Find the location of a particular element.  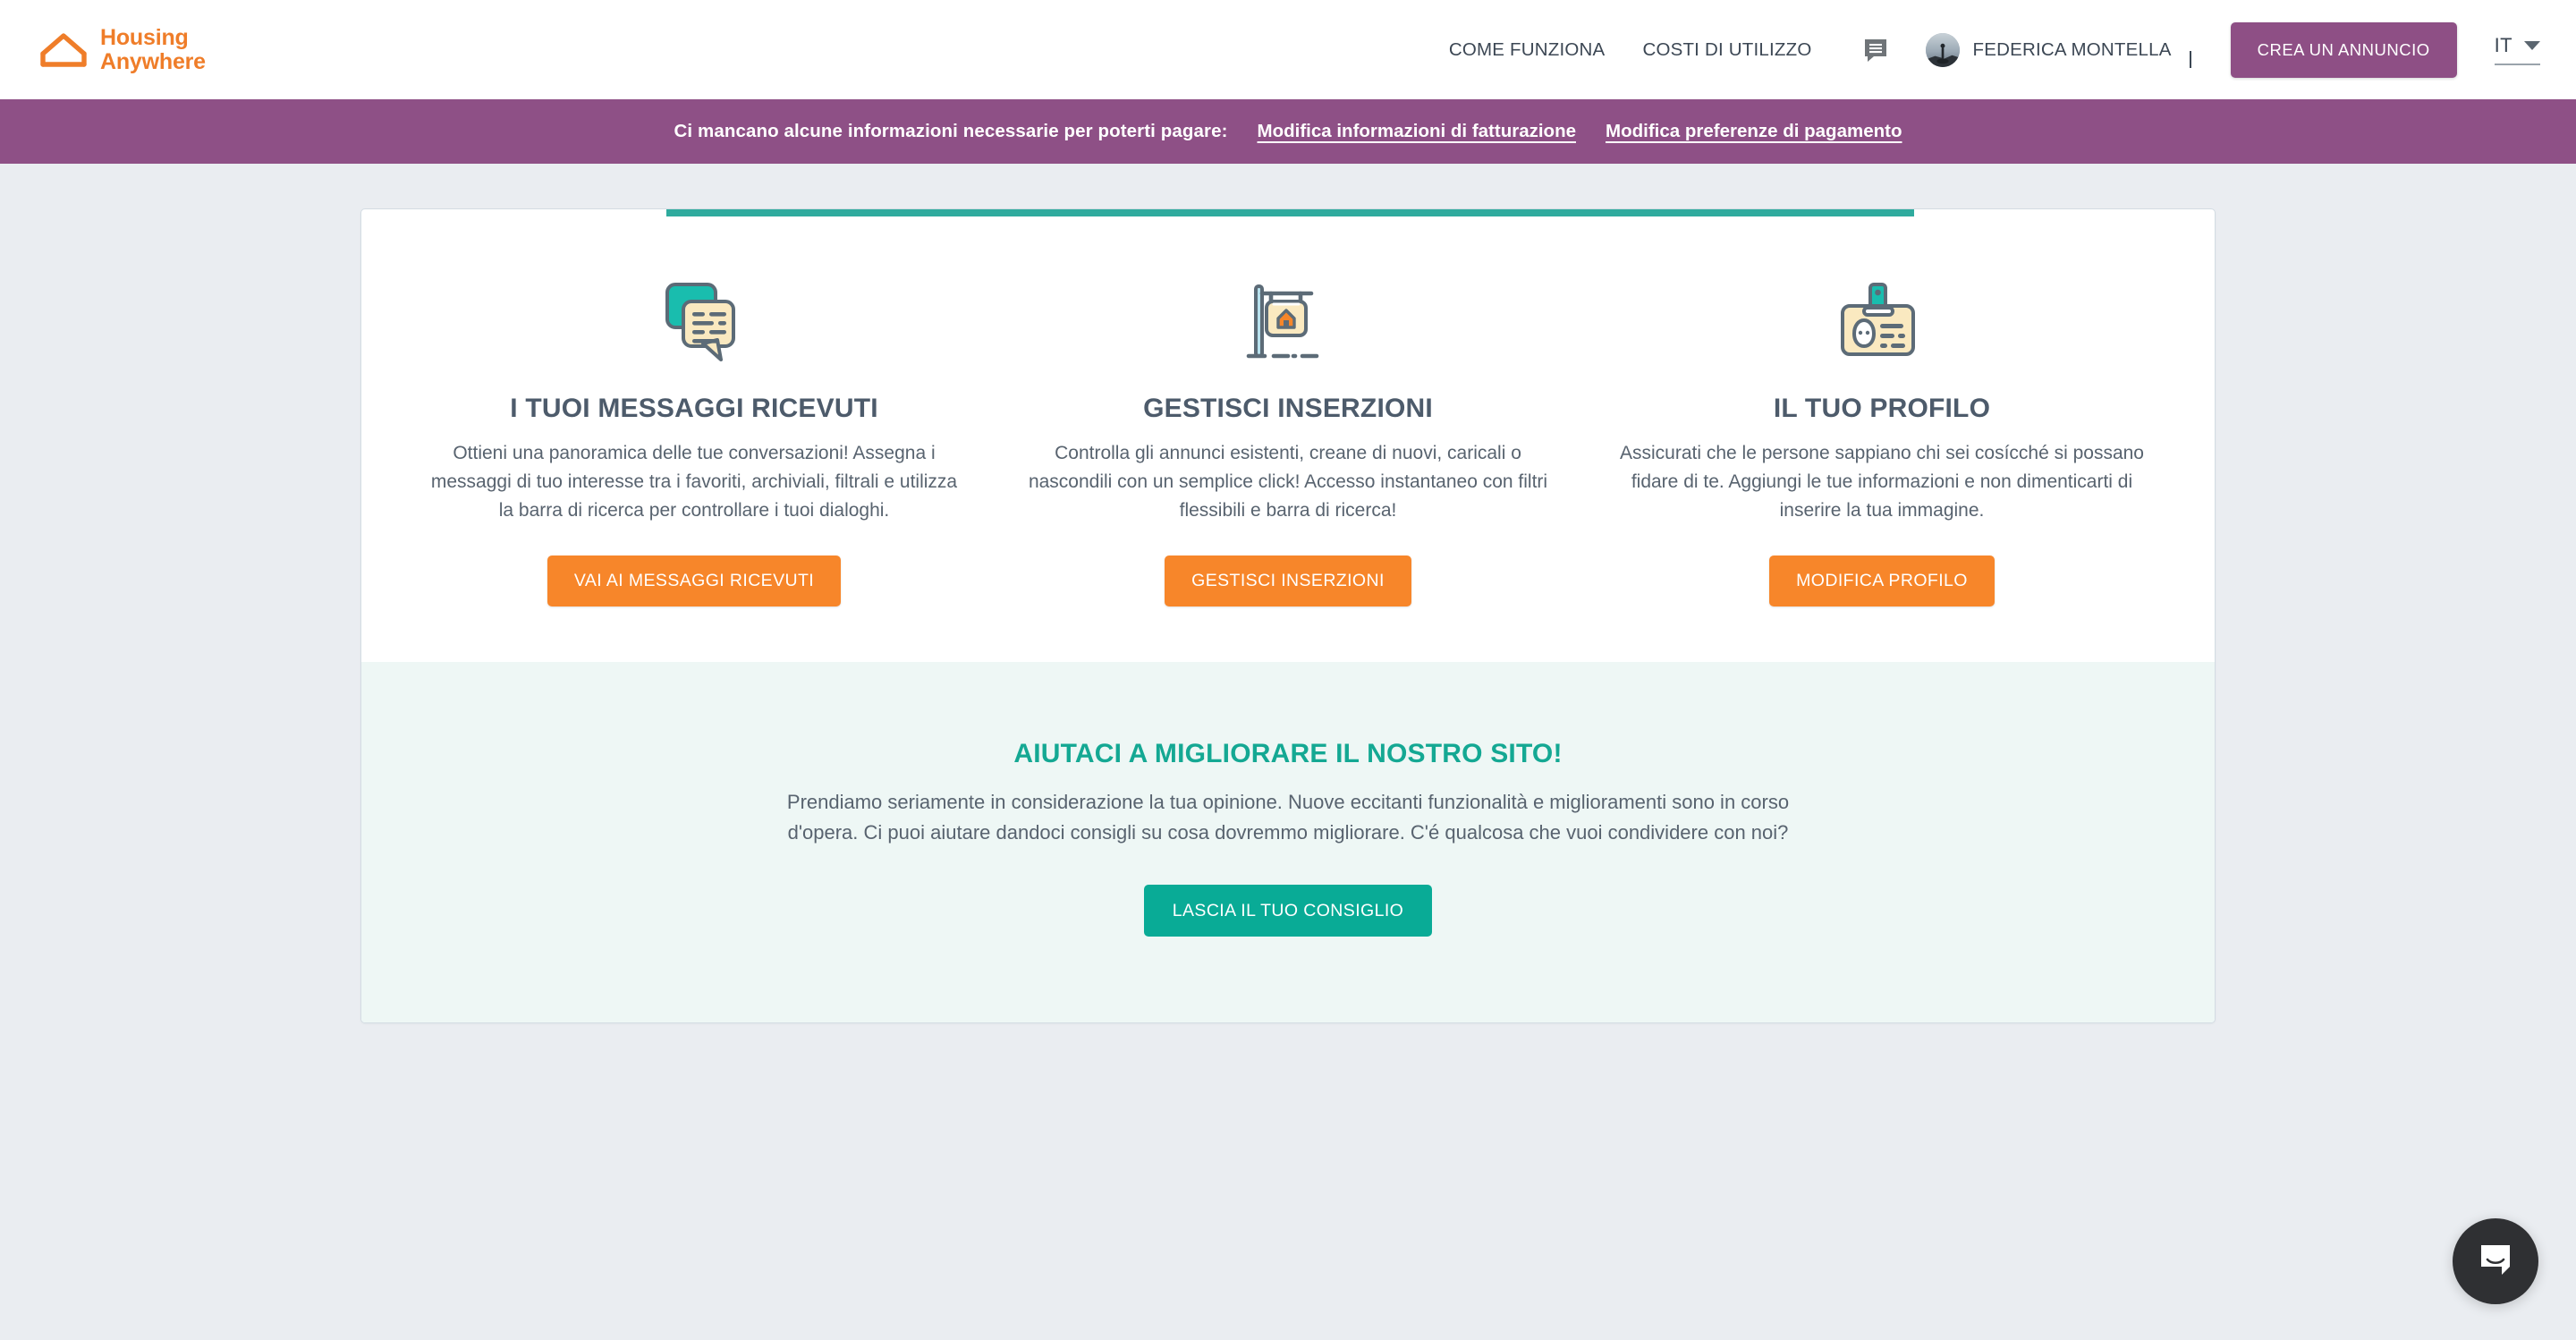

intercom-chat-icon is located at coordinates (2495, 1262).